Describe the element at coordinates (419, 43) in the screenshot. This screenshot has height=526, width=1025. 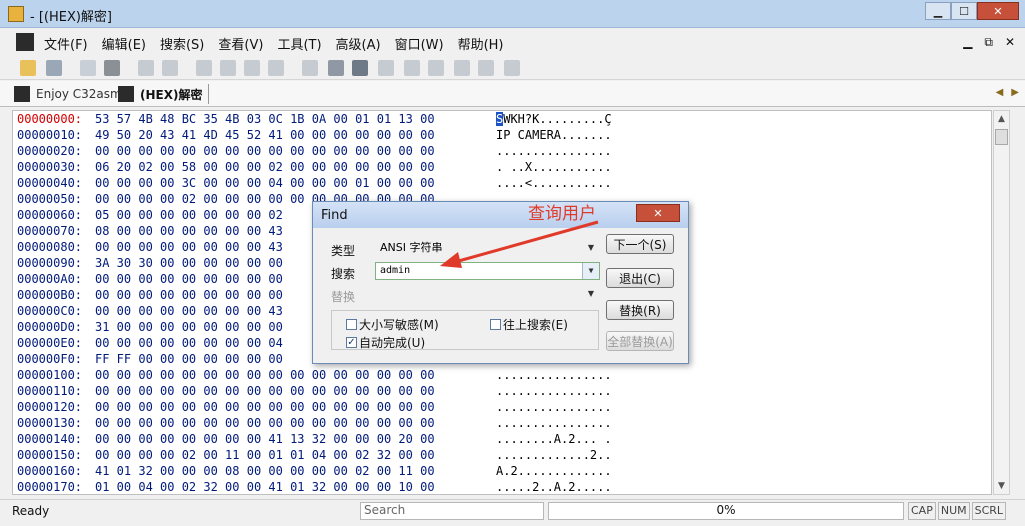
I see `menu-window: 窗口(W)` at that location.